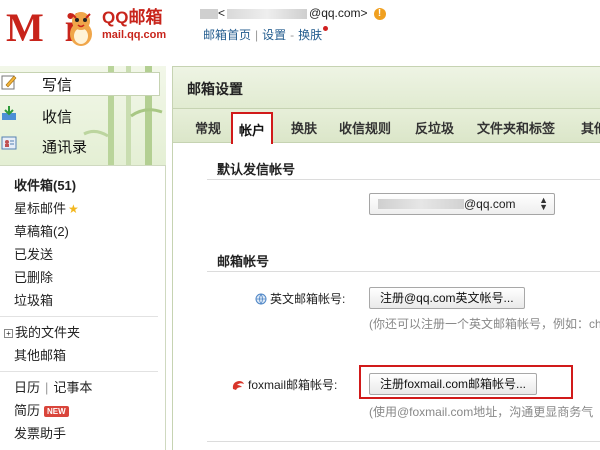  What do you see at coordinates (434, 127) in the screenshot?
I see `tab-antispam: 反垃圾` at bounding box center [434, 127].